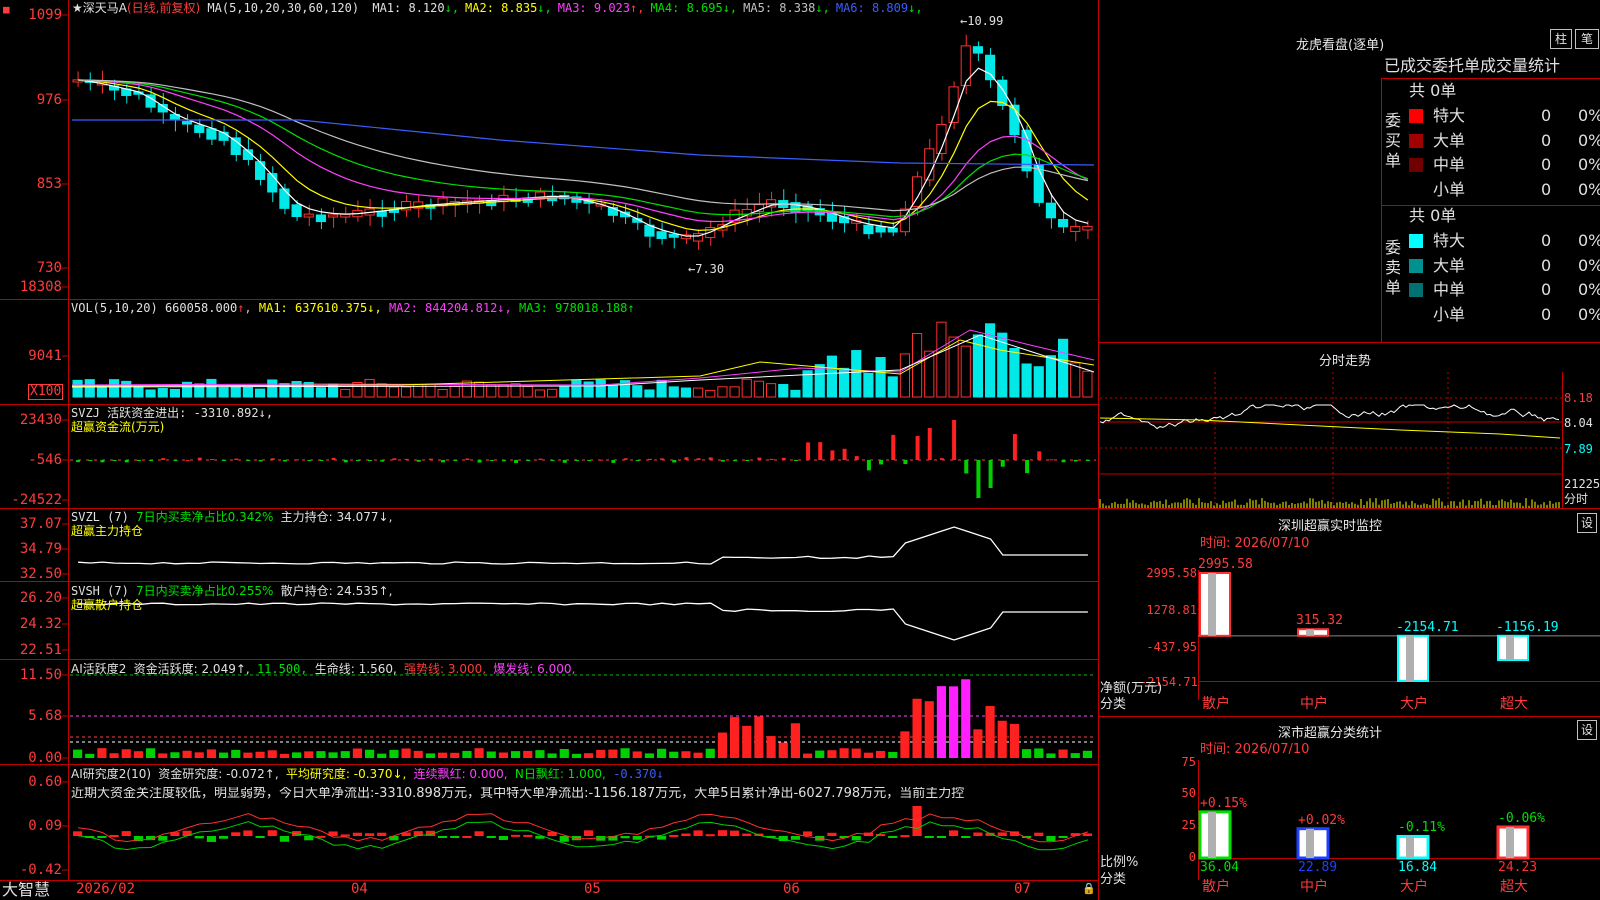  What do you see at coordinates (46, 392) in the screenshot?
I see `vol-unit: X100` at bounding box center [46, 392].